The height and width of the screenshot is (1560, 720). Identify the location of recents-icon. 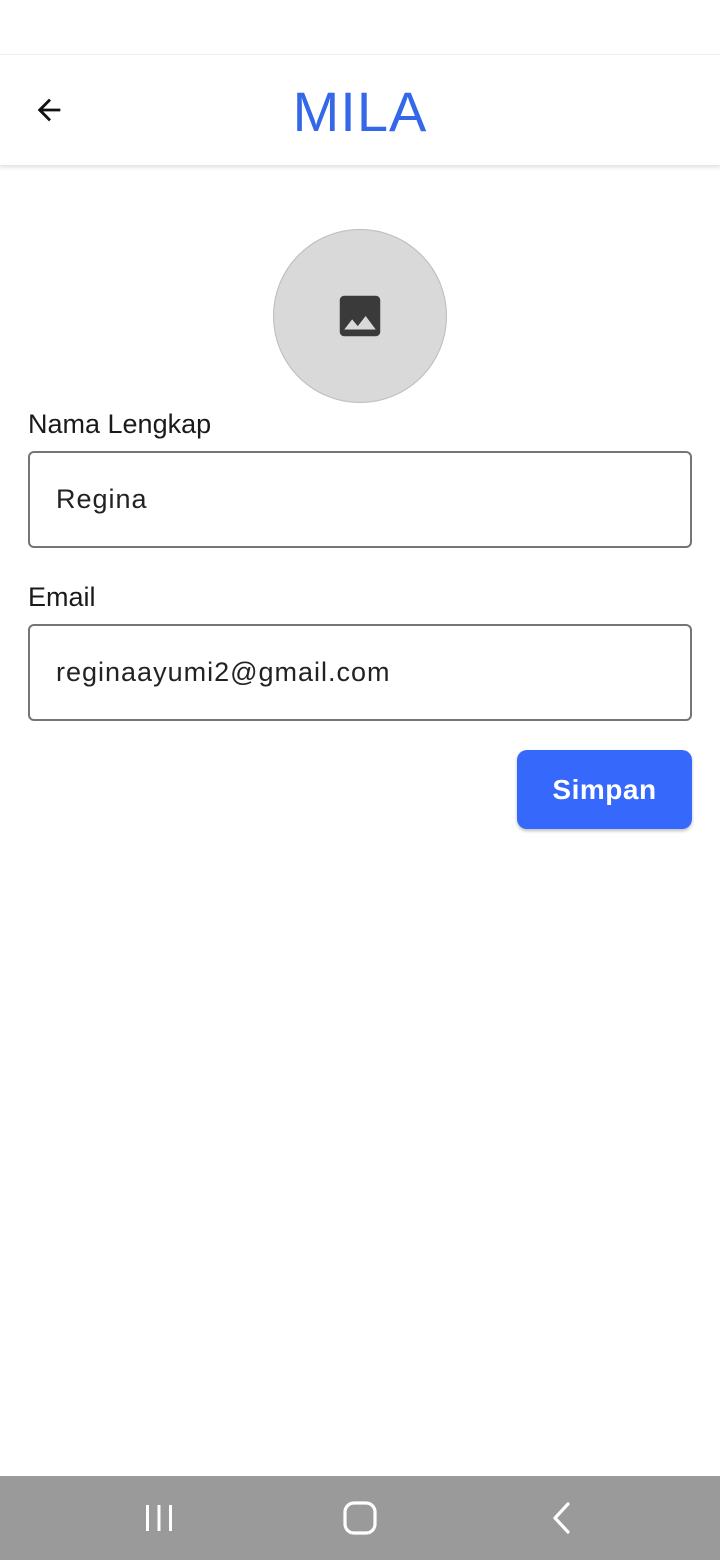
(159, 1518).